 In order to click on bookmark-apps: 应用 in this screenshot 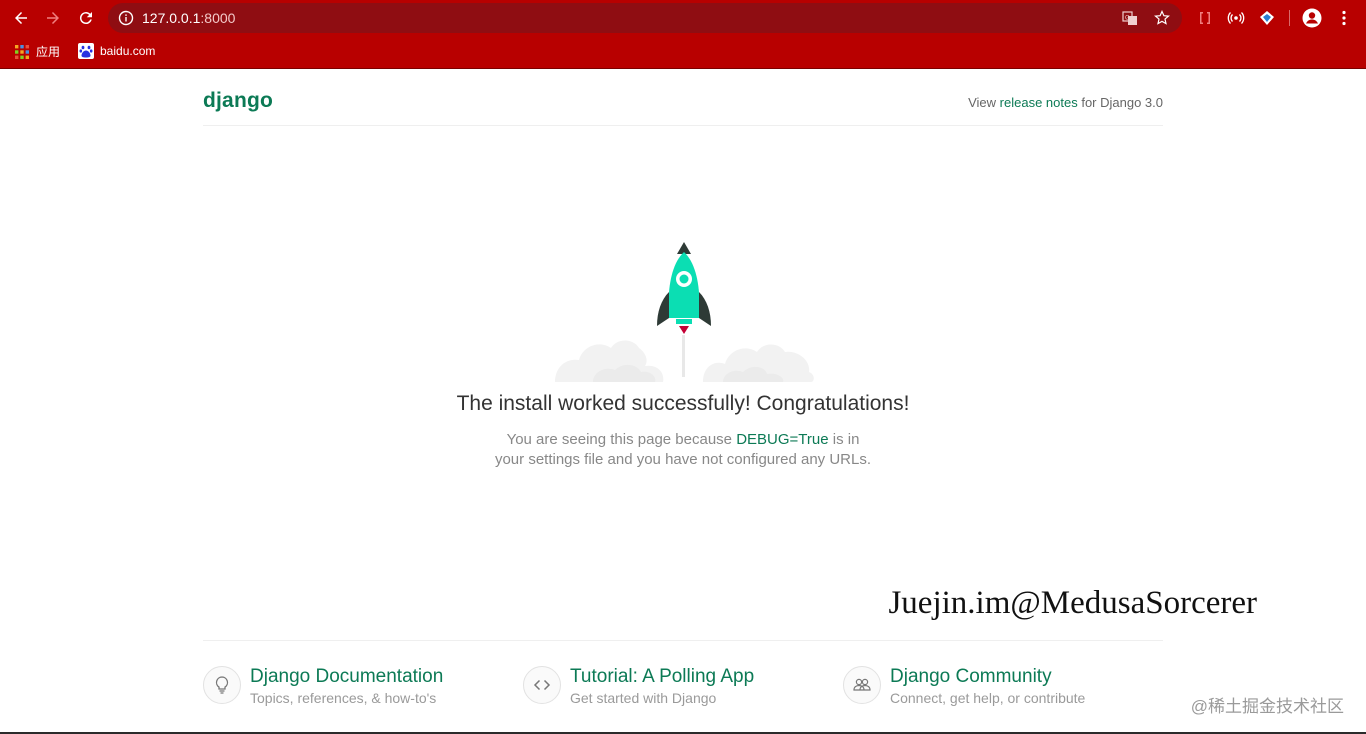, I will do `click(37, 51)`.